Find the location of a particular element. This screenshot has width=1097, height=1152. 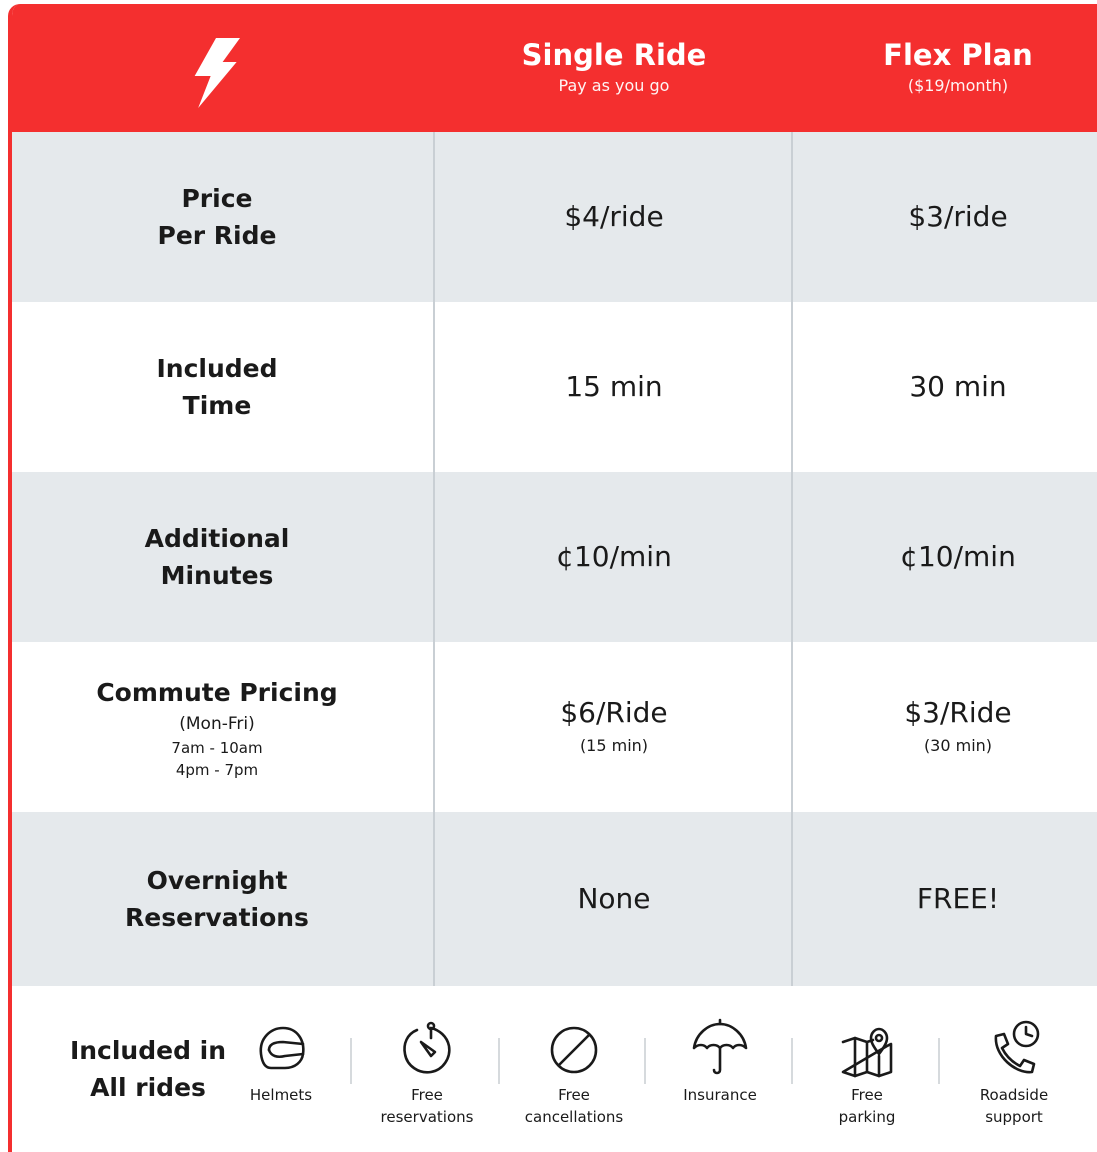

value-text: None is located at coordinates (614, 898).